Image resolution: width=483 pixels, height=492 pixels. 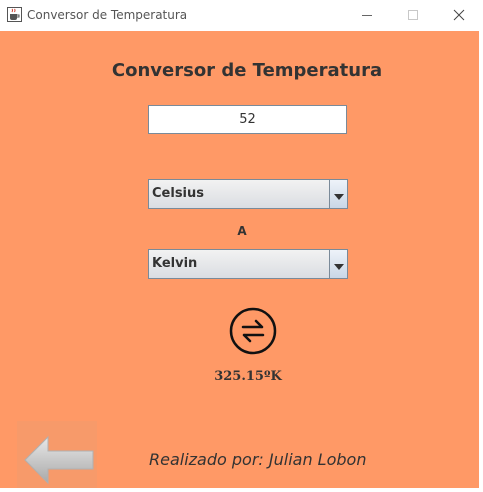 I want to click on to-unit-select: Kelvin, so click(x=248, y=264).